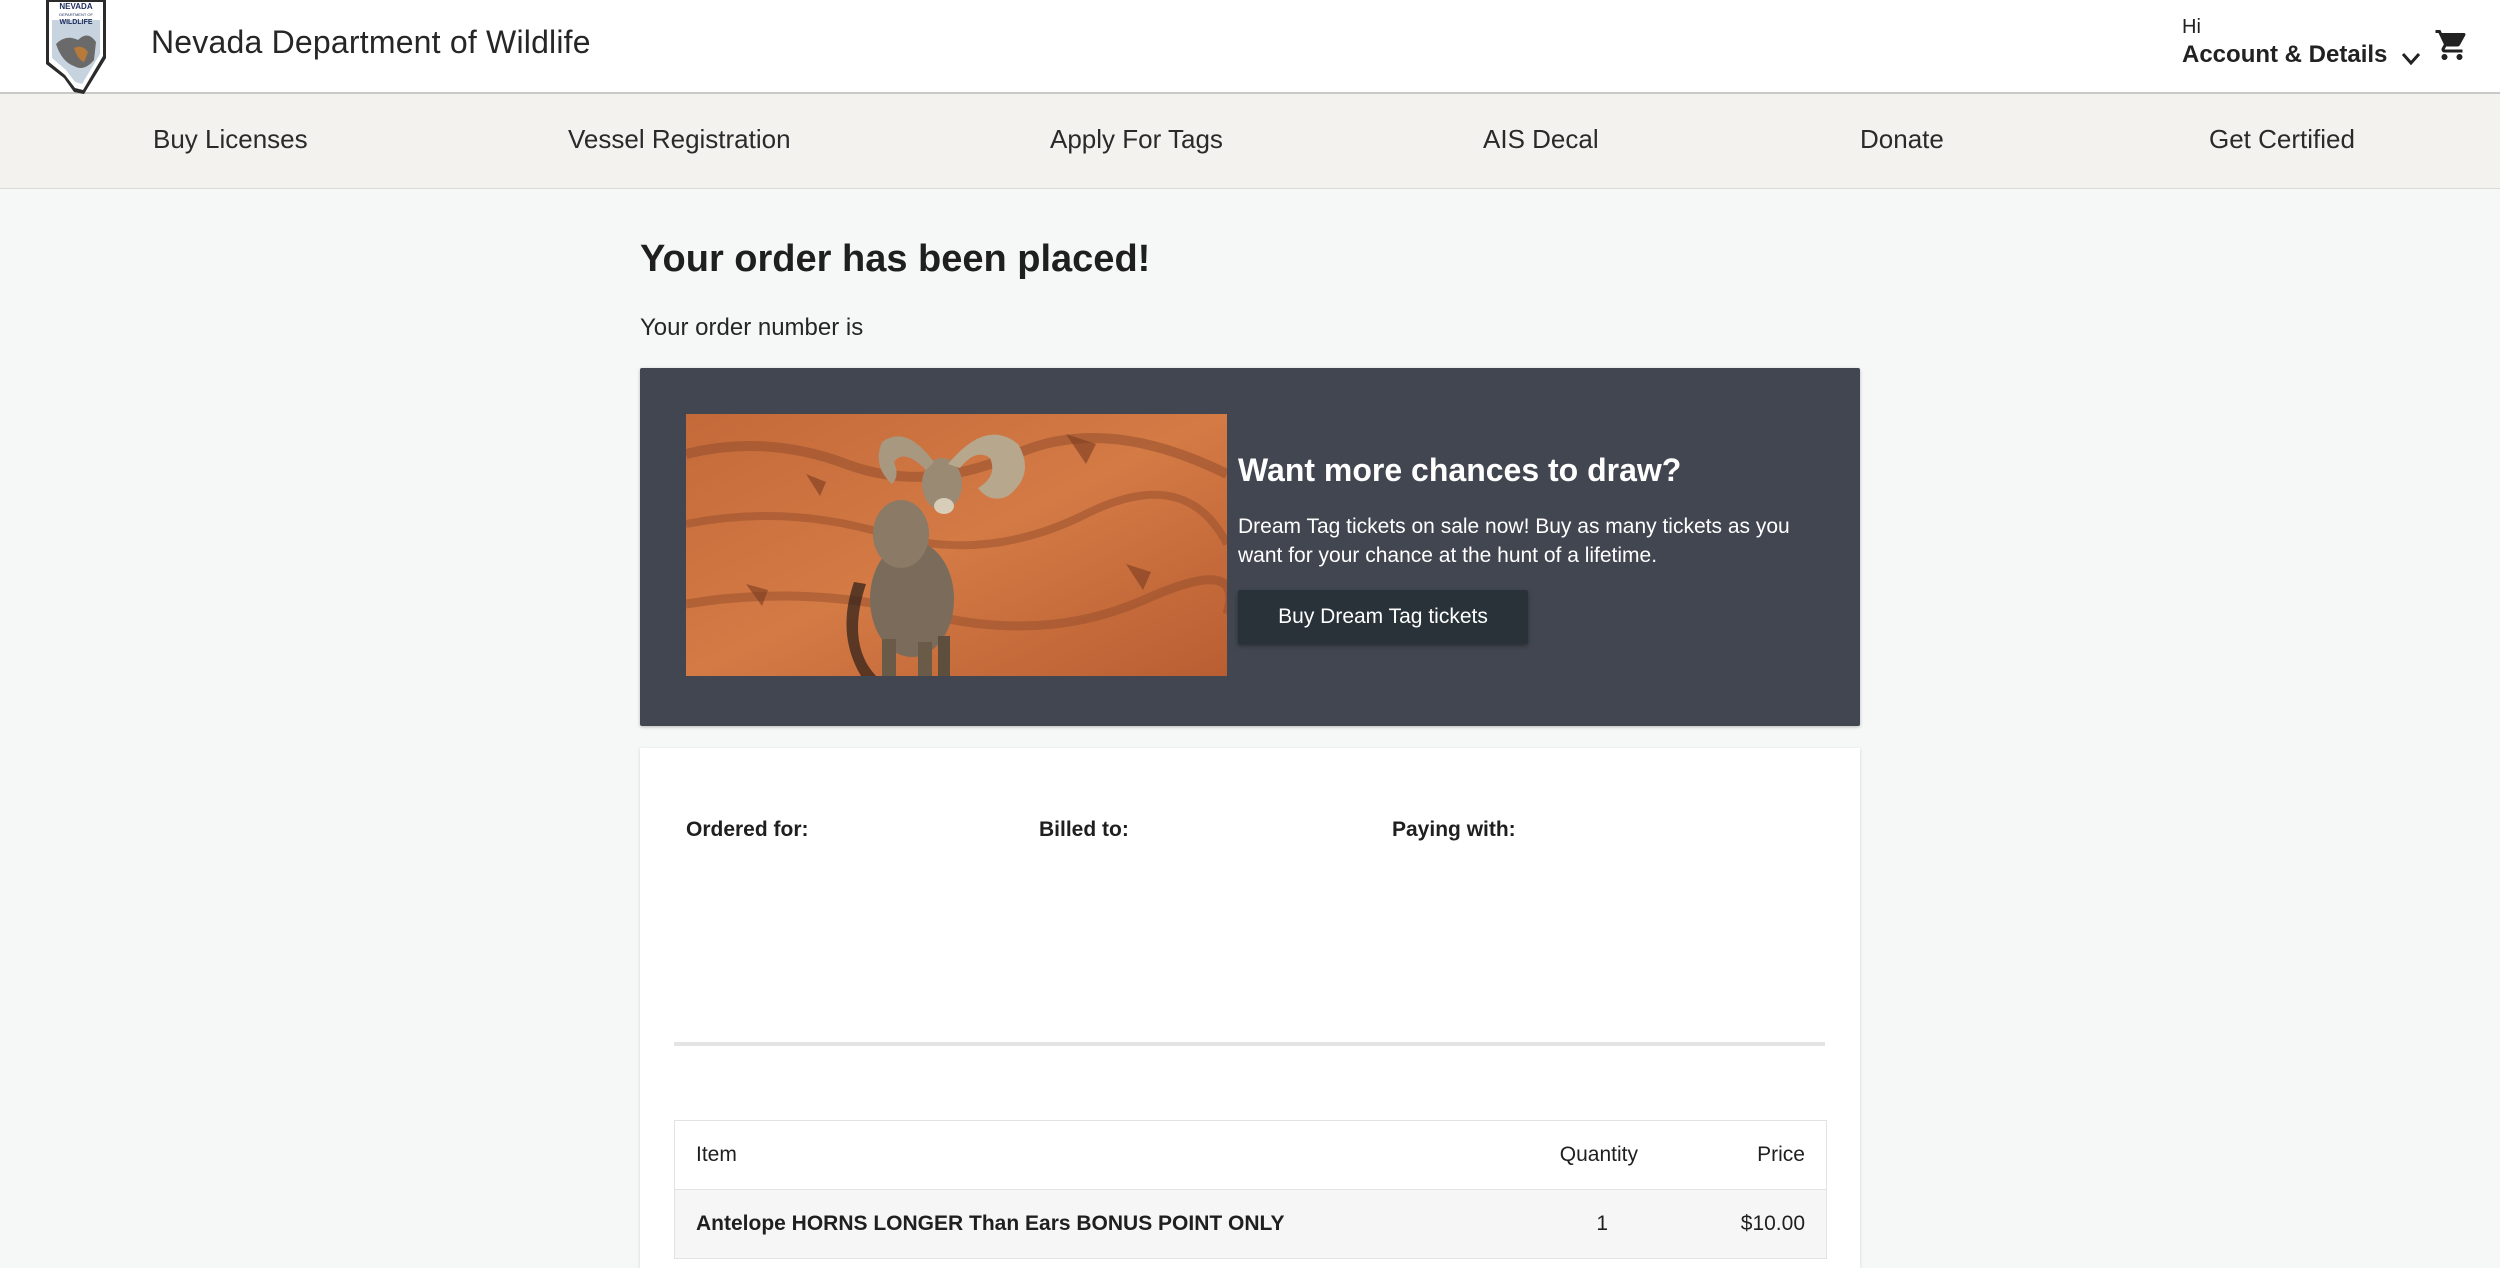  I want to click on buy-dream-tag-button: Buy Dream Tag tickets, so click(1383, 617).